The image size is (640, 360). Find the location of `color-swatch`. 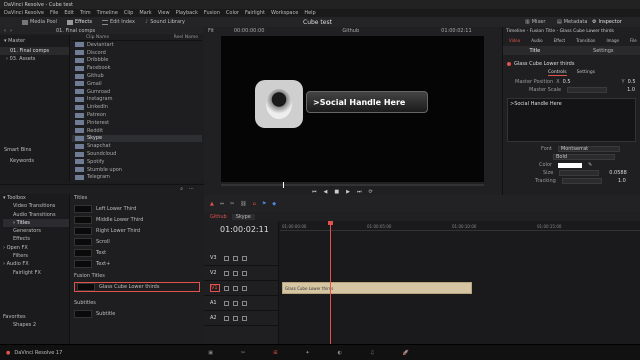

color-swatch is located at coordinates (570, 165).